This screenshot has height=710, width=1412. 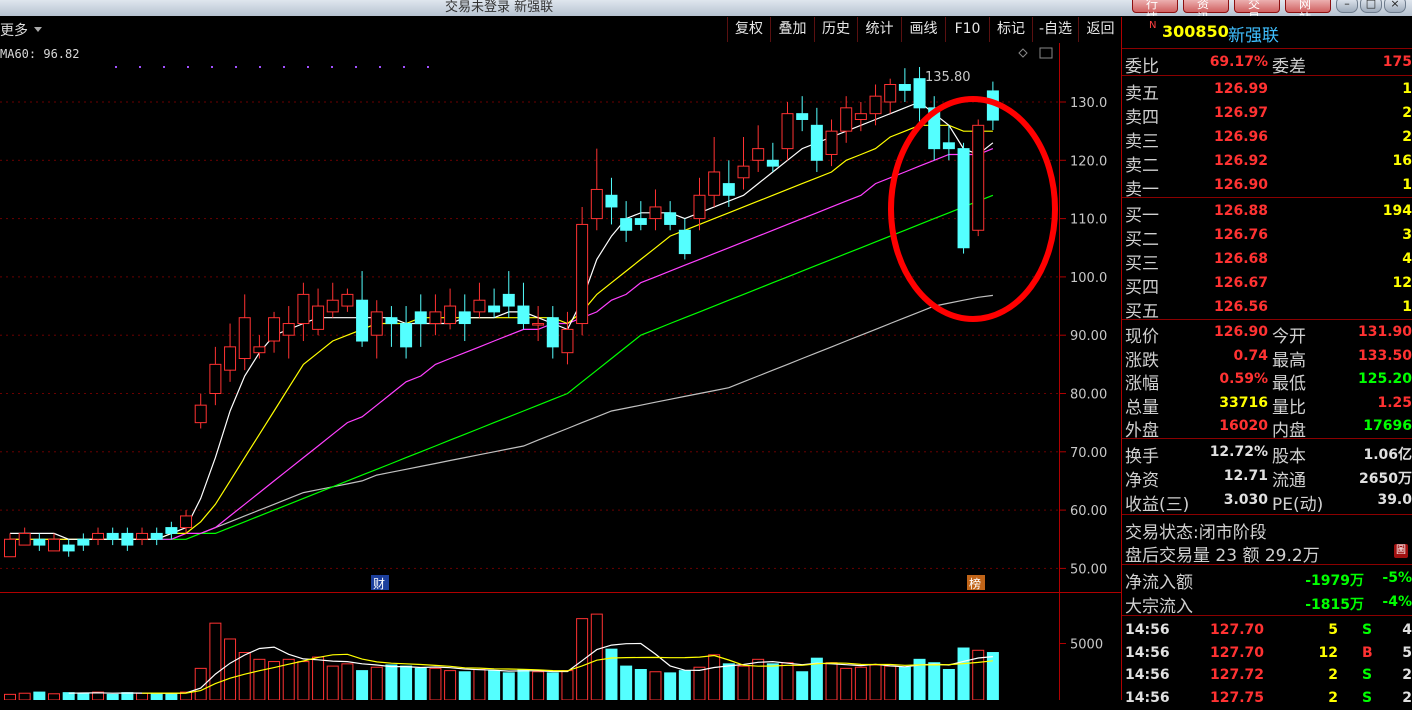 I want to click on close-button: ×, so click(x=1395, y=6).